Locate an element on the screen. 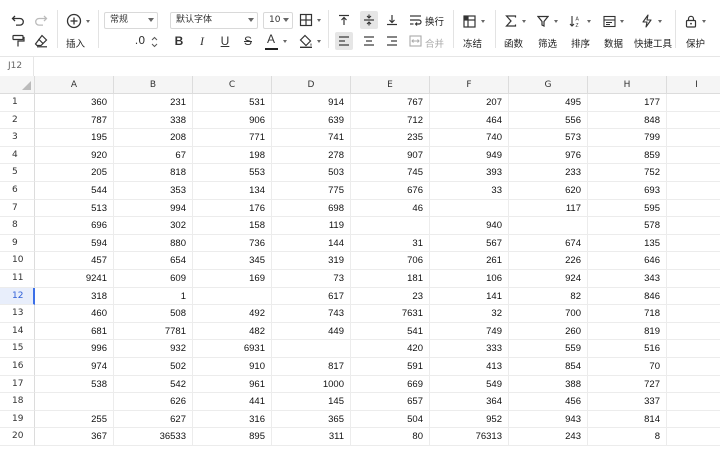 The width and height of the screenshot is (720, 452). cell-f9: 567 is located at coordinates (469, 243).